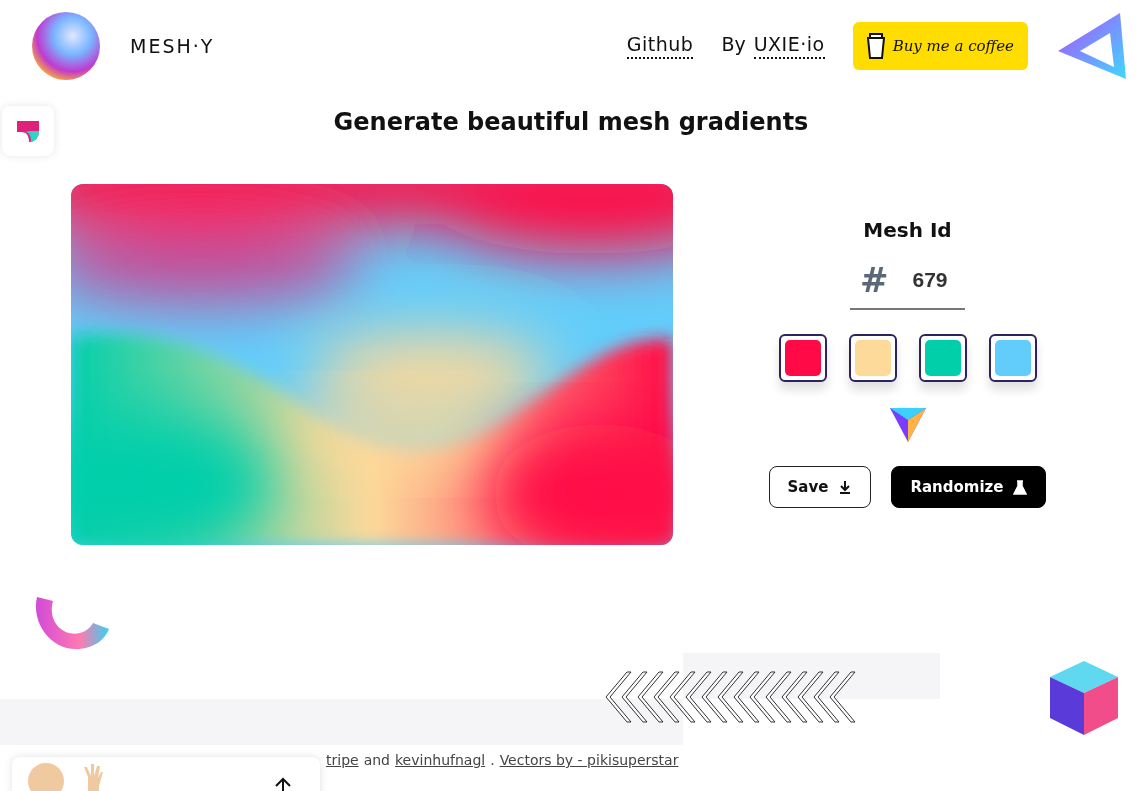 The height and width of the screenshot is (791, 1142). What do you see at coordinates (172, 46) in the screenshot?
I see `logo-text: MESH·Y` at bounding box center [172, 46].